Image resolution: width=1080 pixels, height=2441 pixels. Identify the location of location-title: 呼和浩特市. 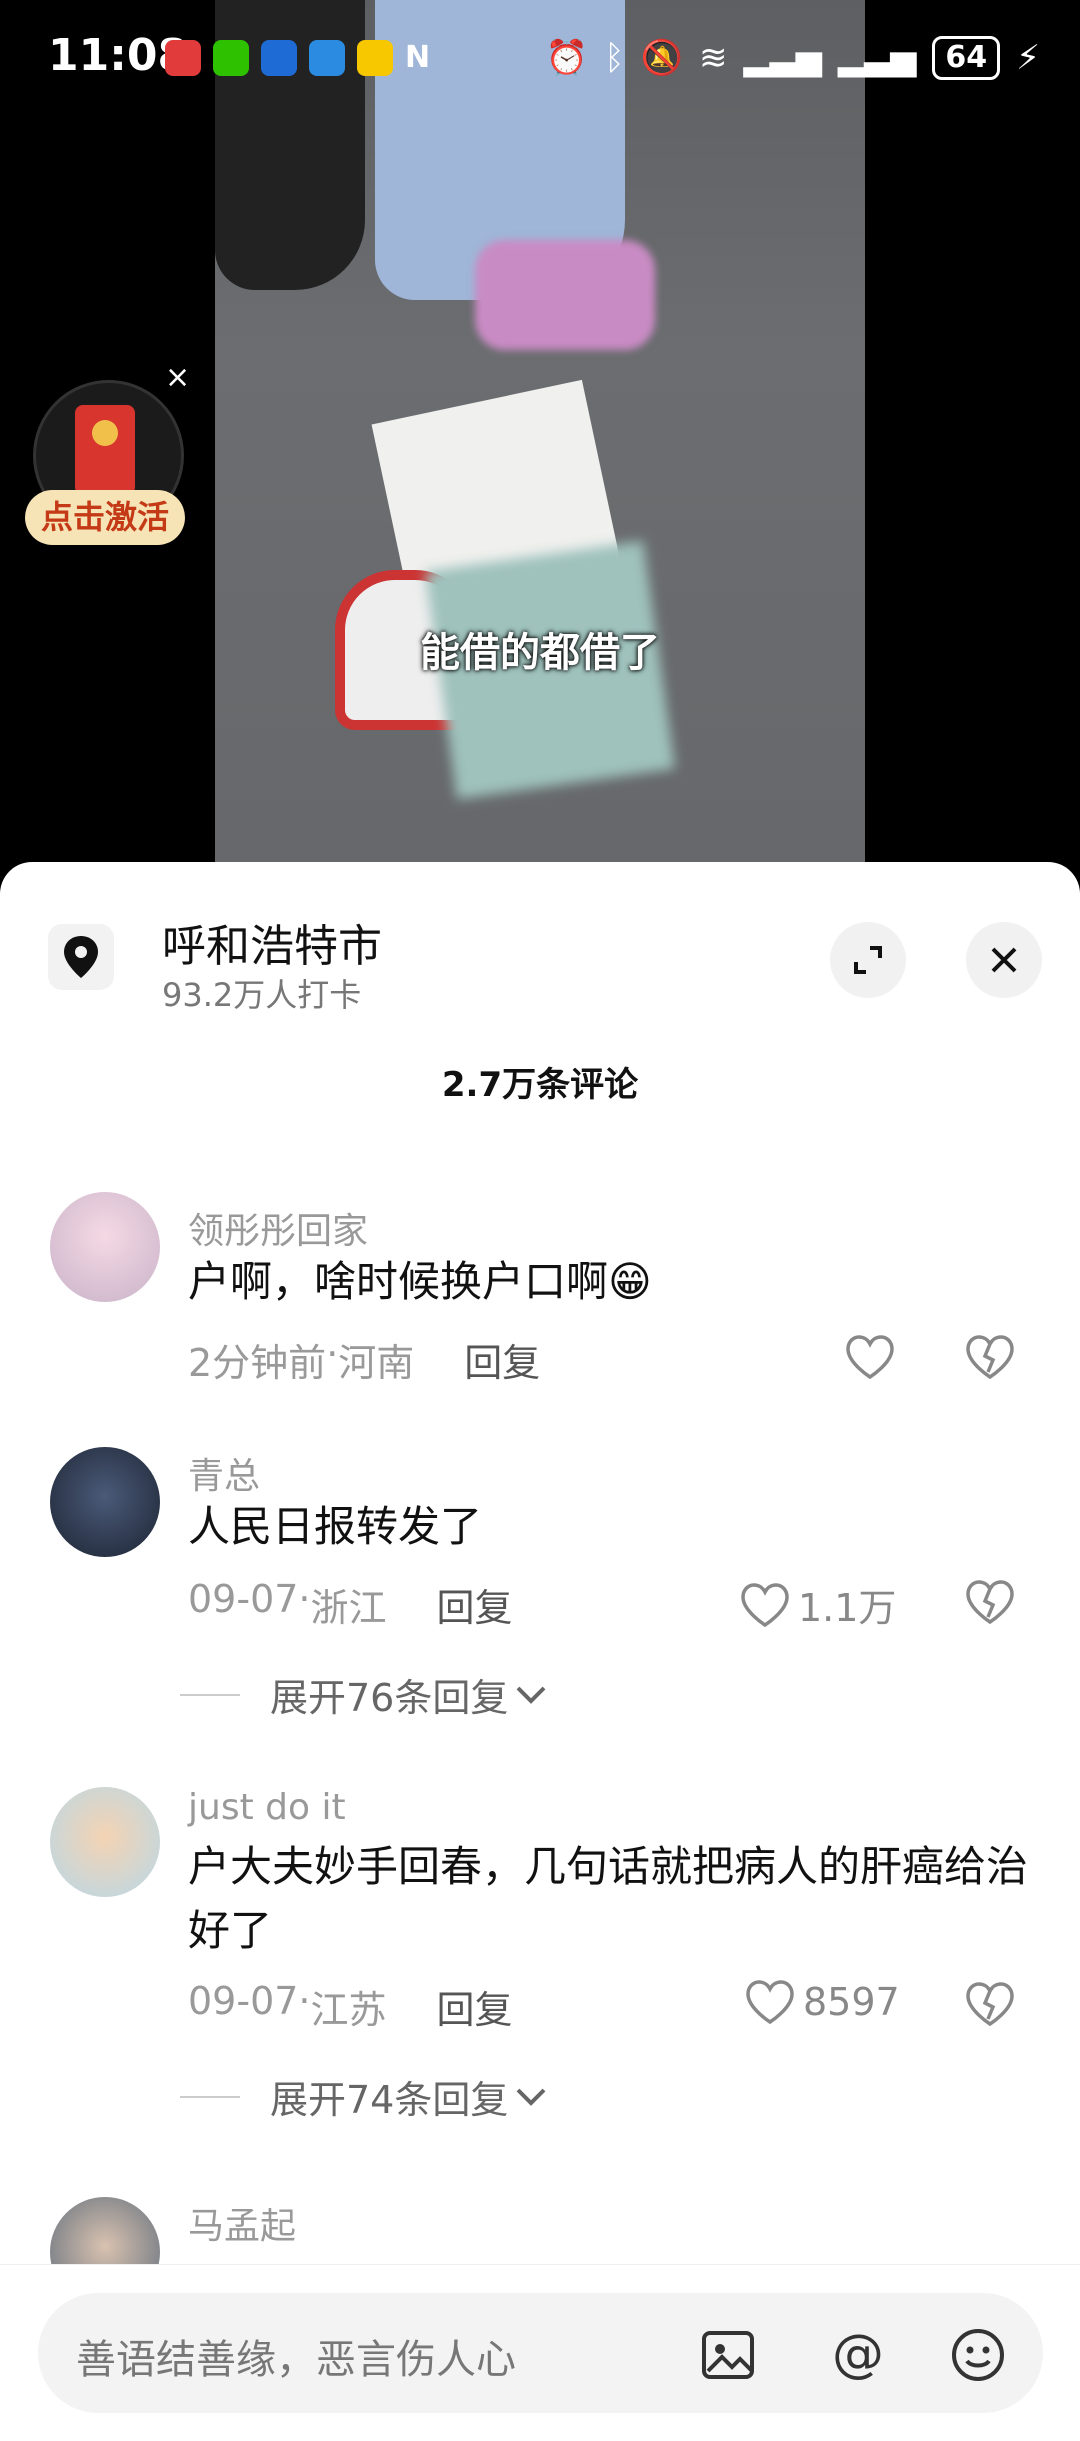
(272, 942).